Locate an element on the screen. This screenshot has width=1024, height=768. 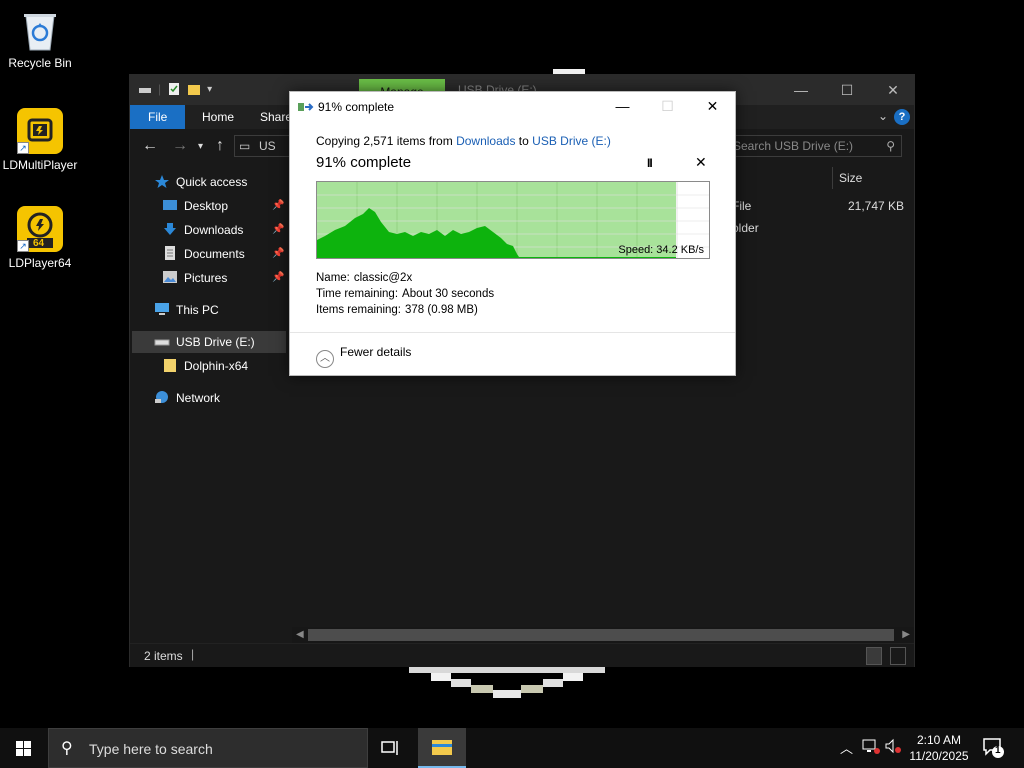
tab-file: File is located at coordinates (158, 117).